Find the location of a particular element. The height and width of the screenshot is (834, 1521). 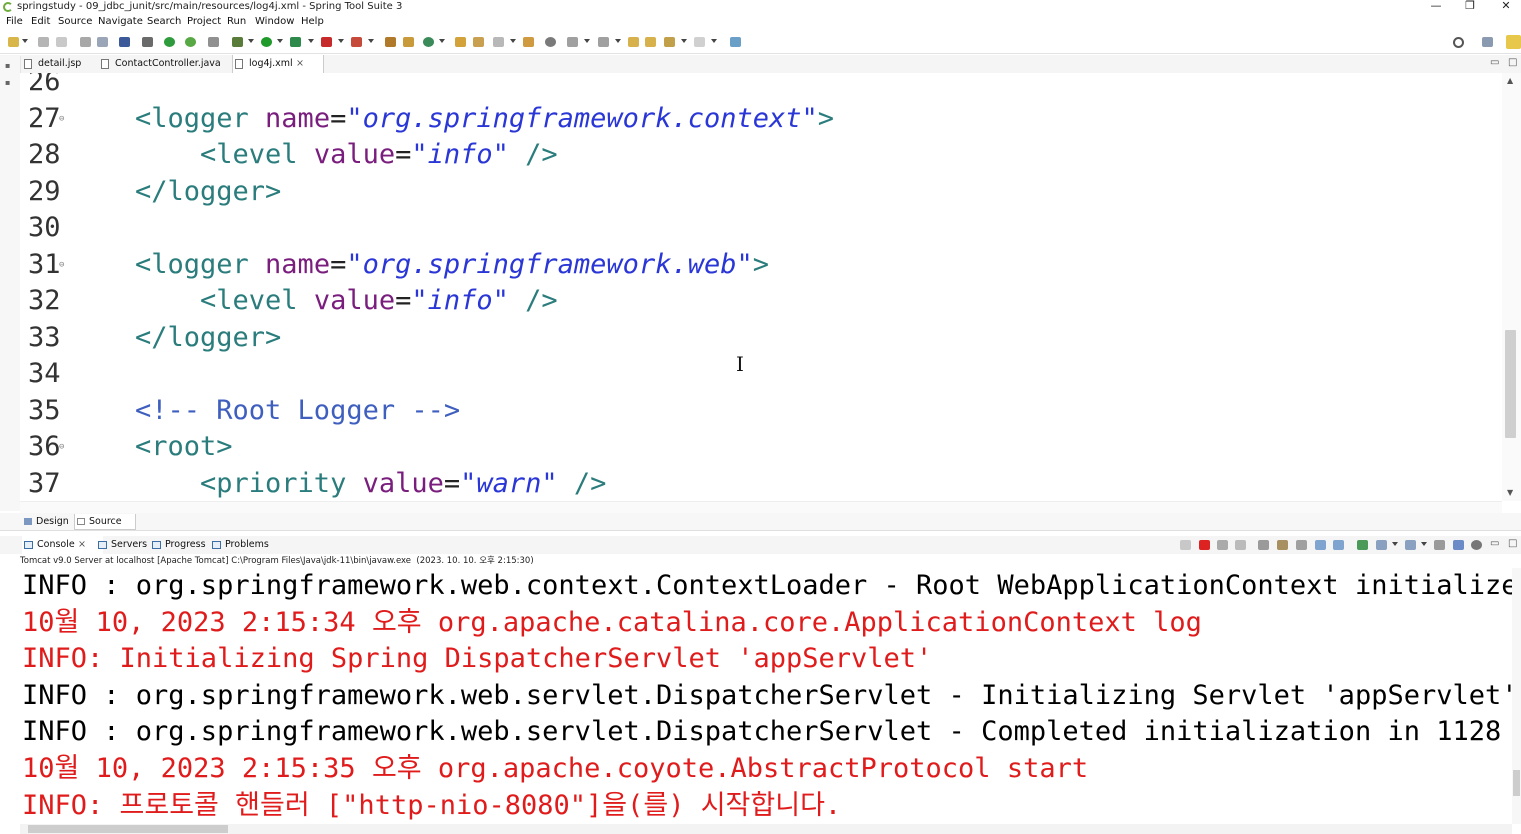

code-line: 36 ⊖ <root> is located at coordinates (761, 447).